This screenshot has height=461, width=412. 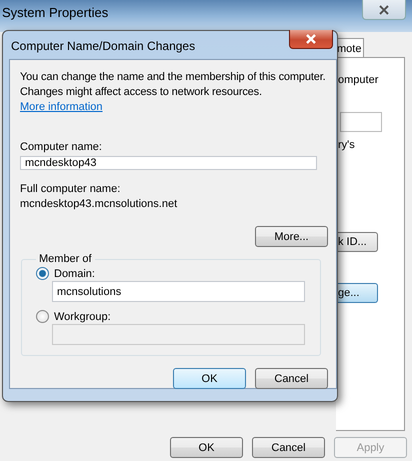 I want to click on computer-name-field: mcndesktop43, so click(x=168, y=163).